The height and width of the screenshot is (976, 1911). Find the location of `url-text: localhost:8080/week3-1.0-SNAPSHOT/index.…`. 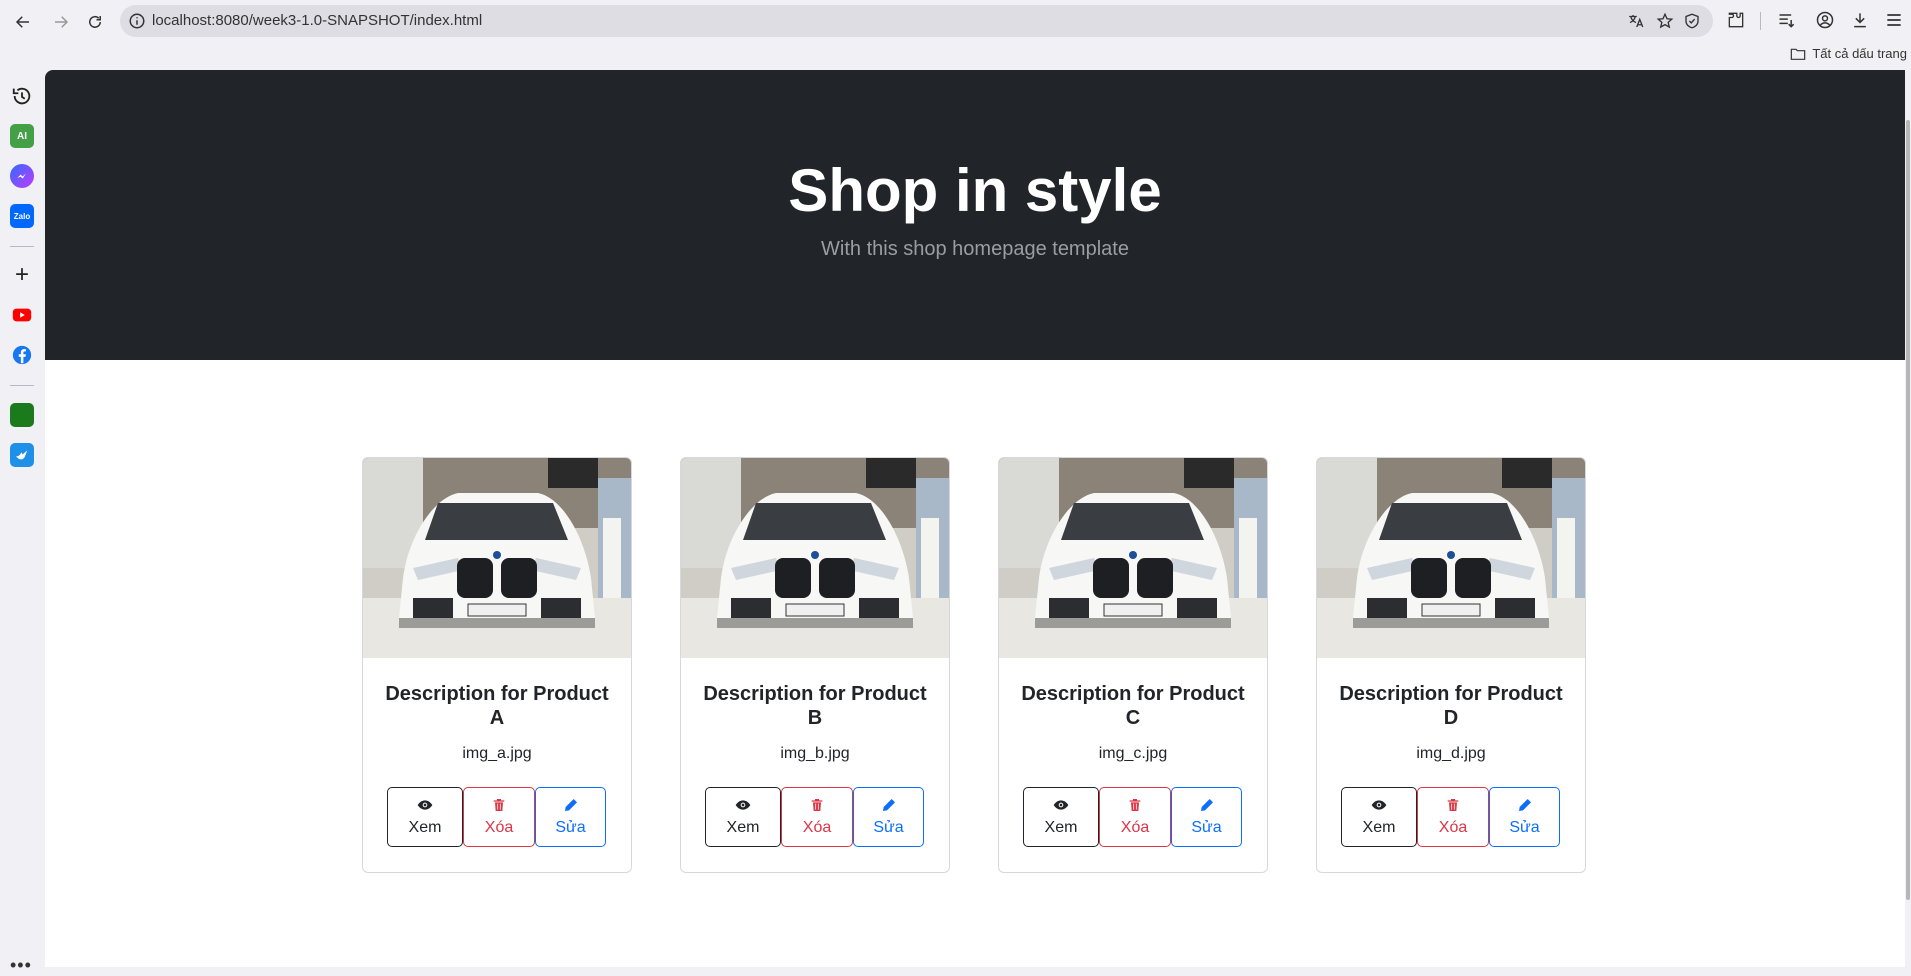

url-text: localhost:8080/week3-1.0-SNAPSHOT/index.… is located at coordinates (317, 20).